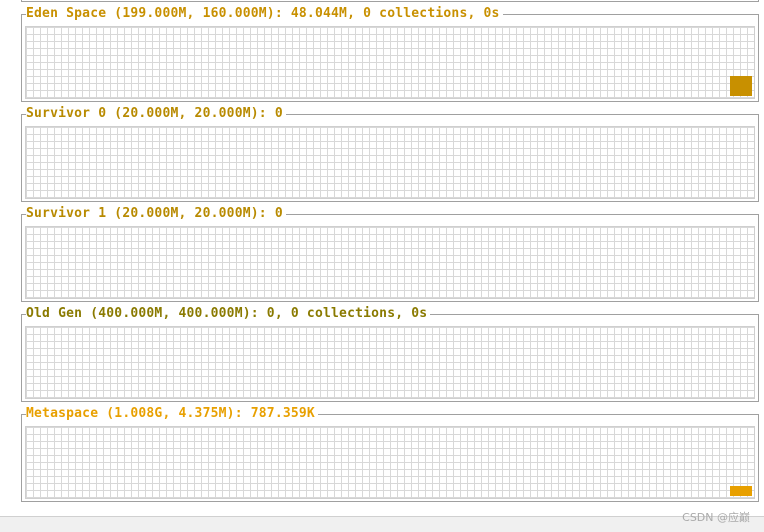  Describe the element at coordinates (390, 362) in the screenshot. I see `old-gen-graph` at that location.